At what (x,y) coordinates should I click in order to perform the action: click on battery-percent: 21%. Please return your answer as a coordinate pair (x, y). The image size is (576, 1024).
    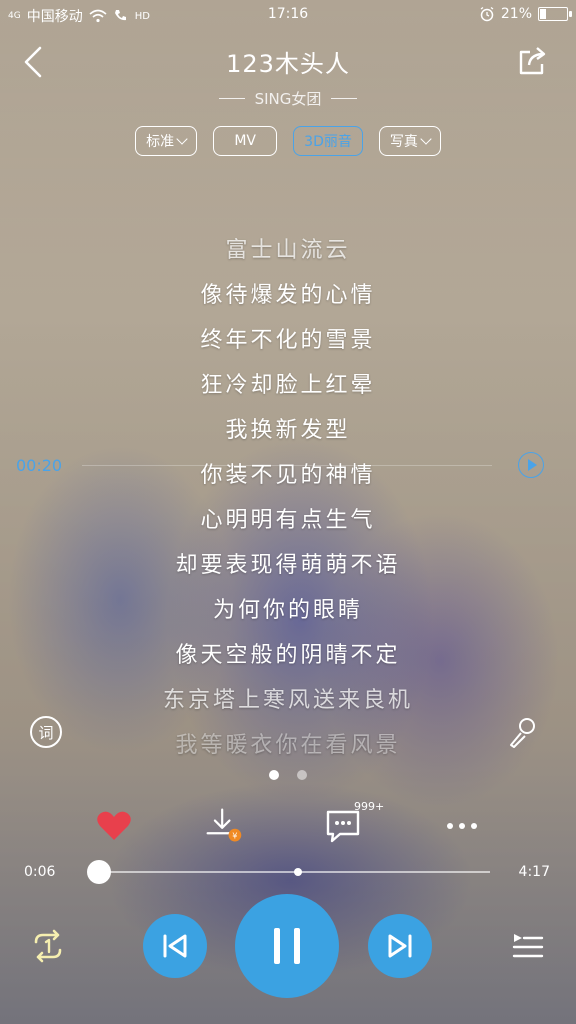
    Looking at the image, I should click on (516, 14).